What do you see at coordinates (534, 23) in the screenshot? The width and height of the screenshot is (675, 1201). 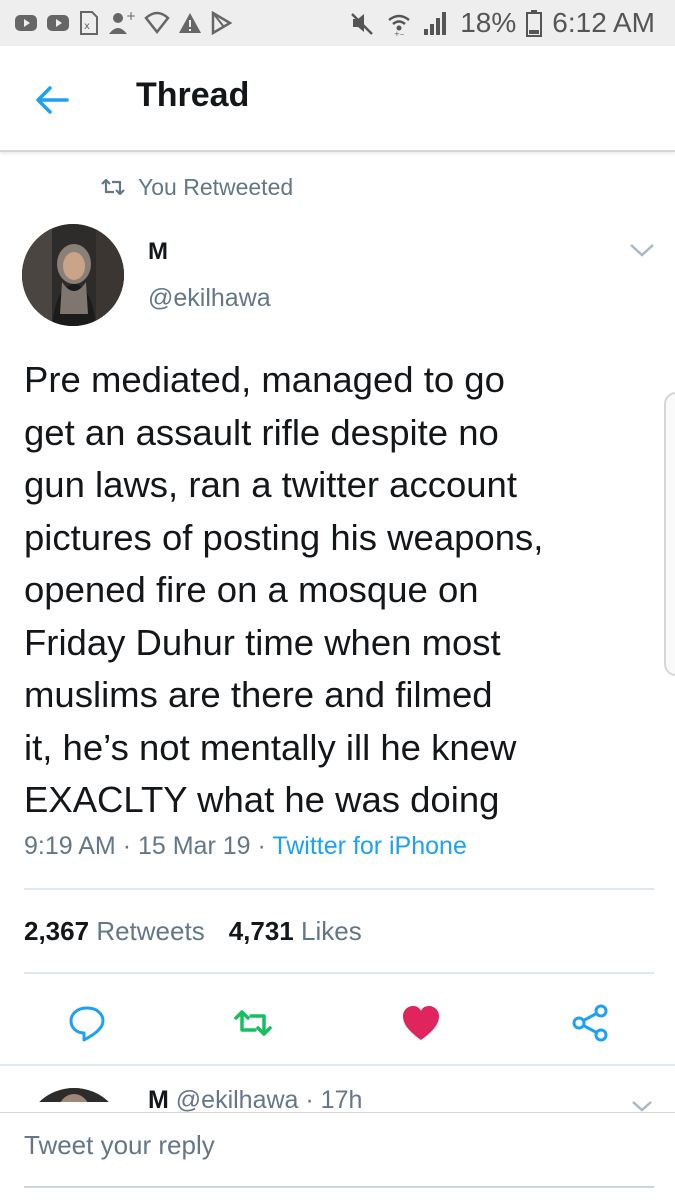 I see `battery-icon` at bounding box center [534, 23].